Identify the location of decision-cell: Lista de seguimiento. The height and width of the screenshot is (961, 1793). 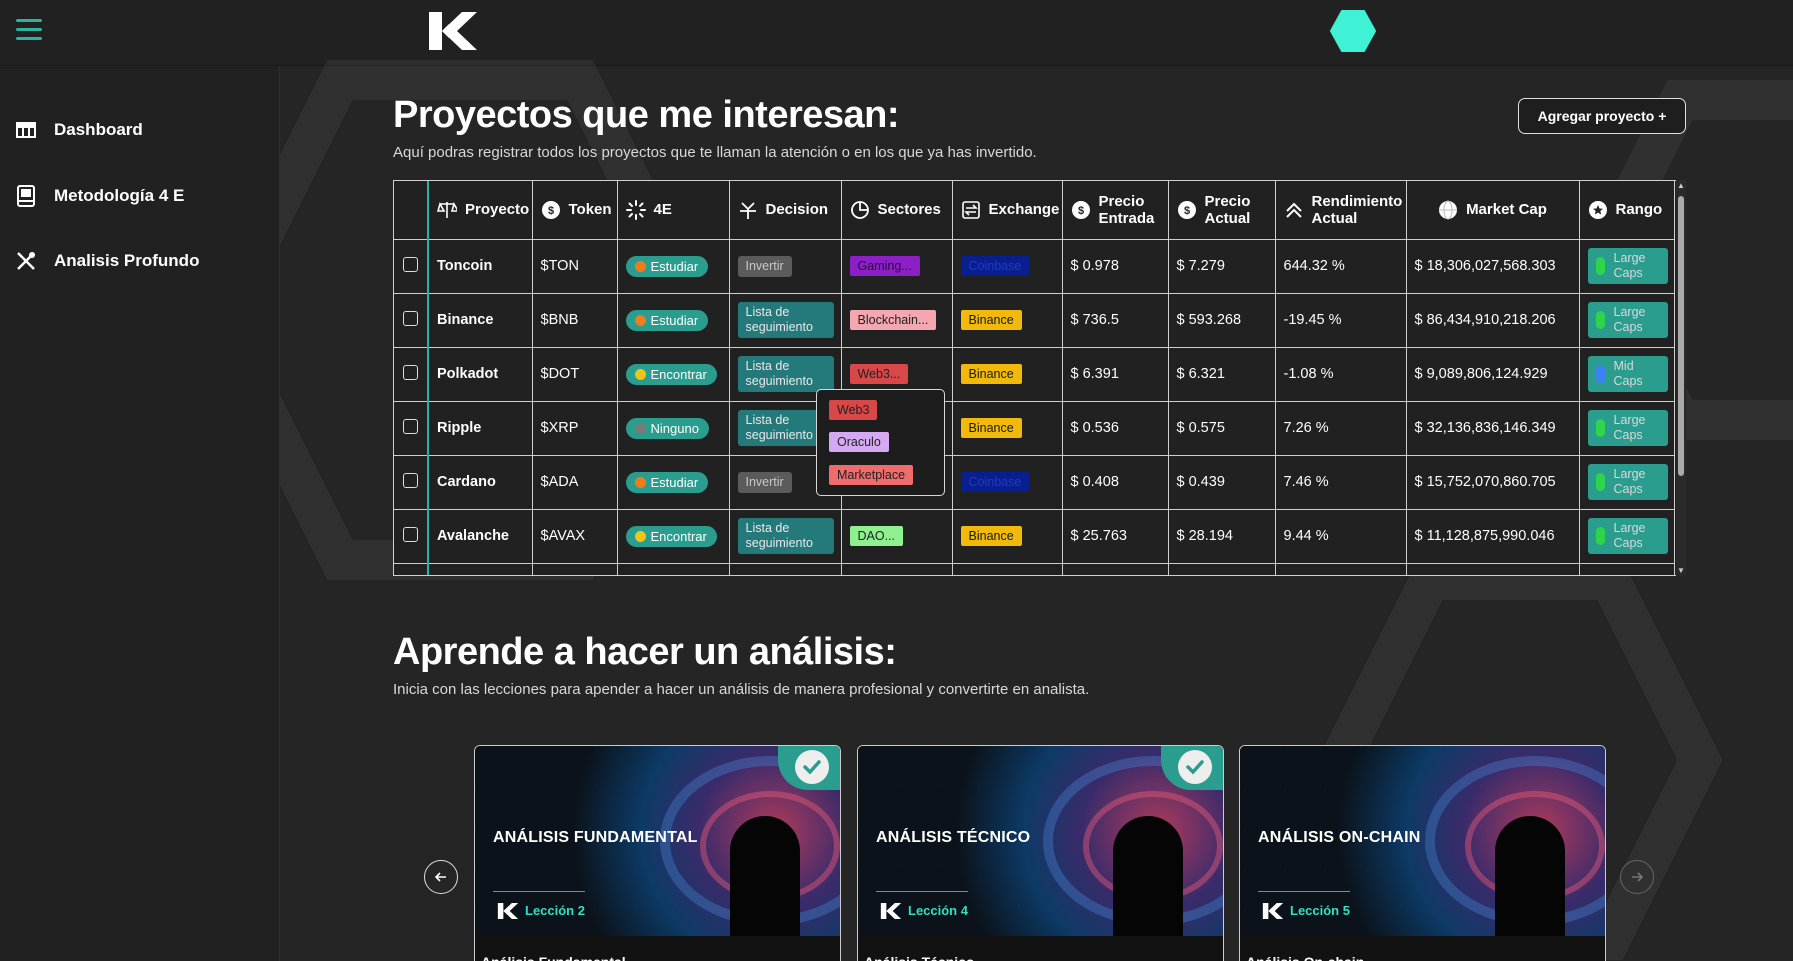
(785, 320).